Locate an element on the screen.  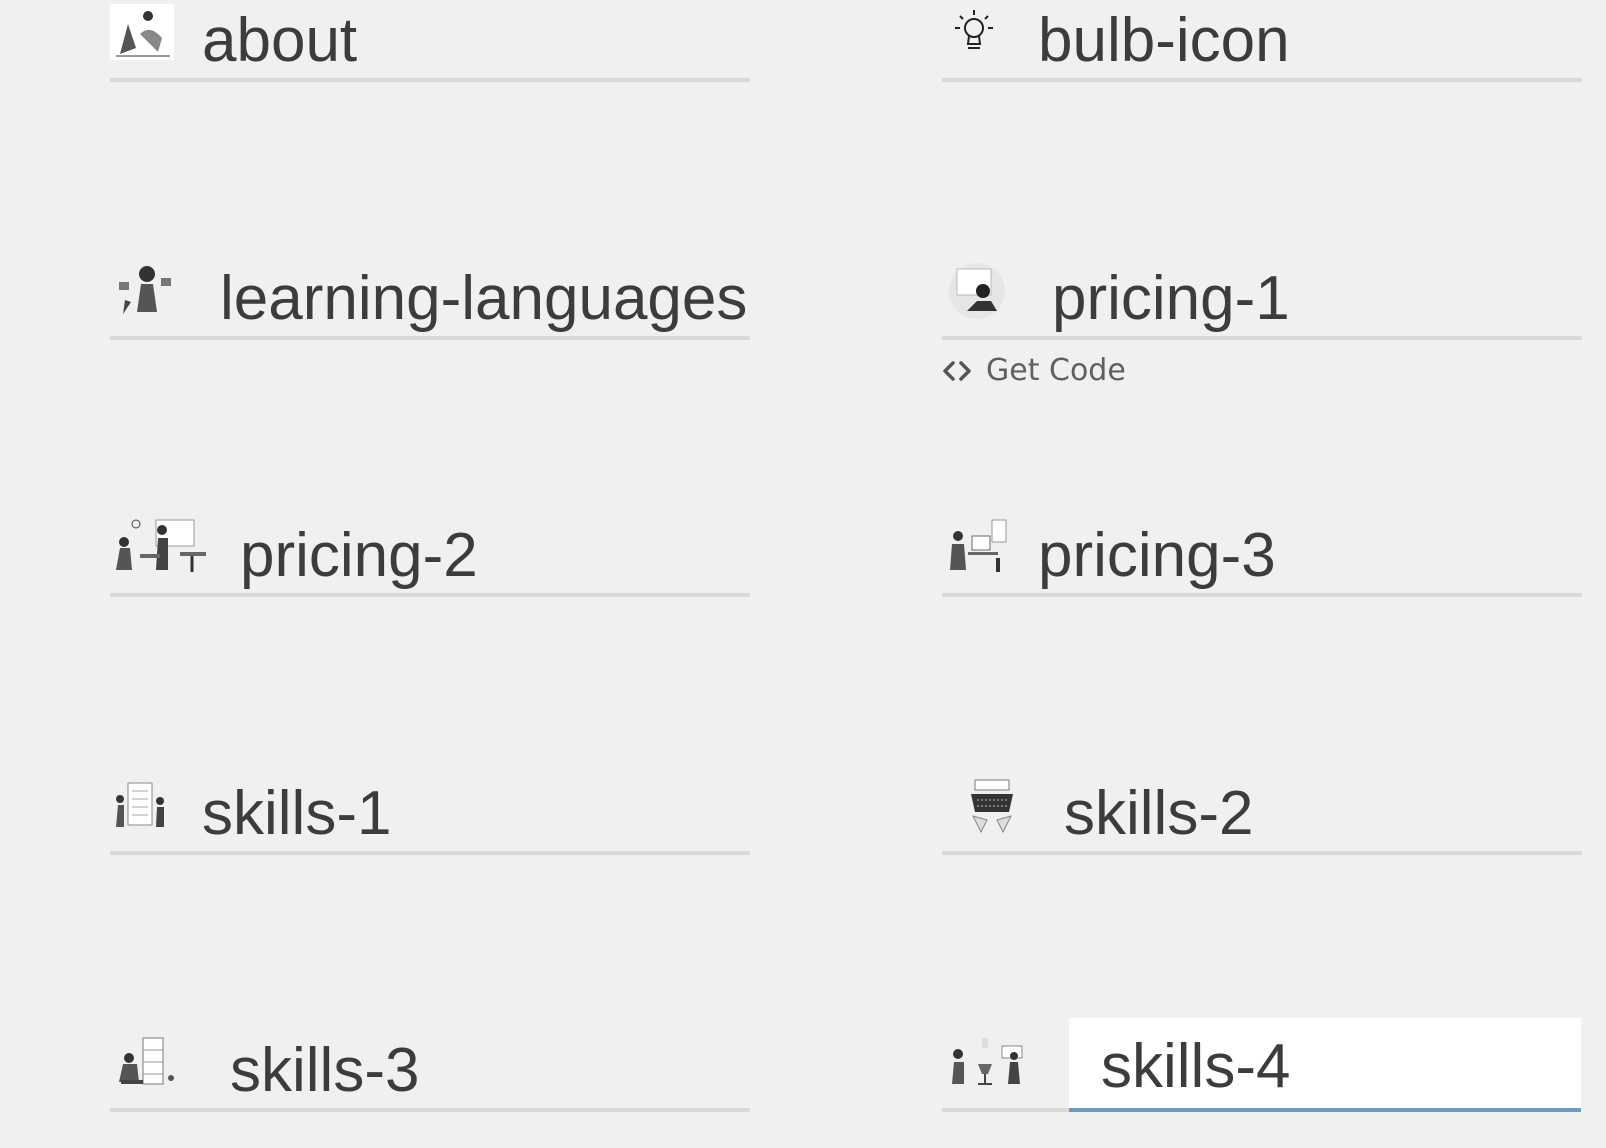
asset-item-learning-languages: learning-languages is located at coordinates (430, 300).